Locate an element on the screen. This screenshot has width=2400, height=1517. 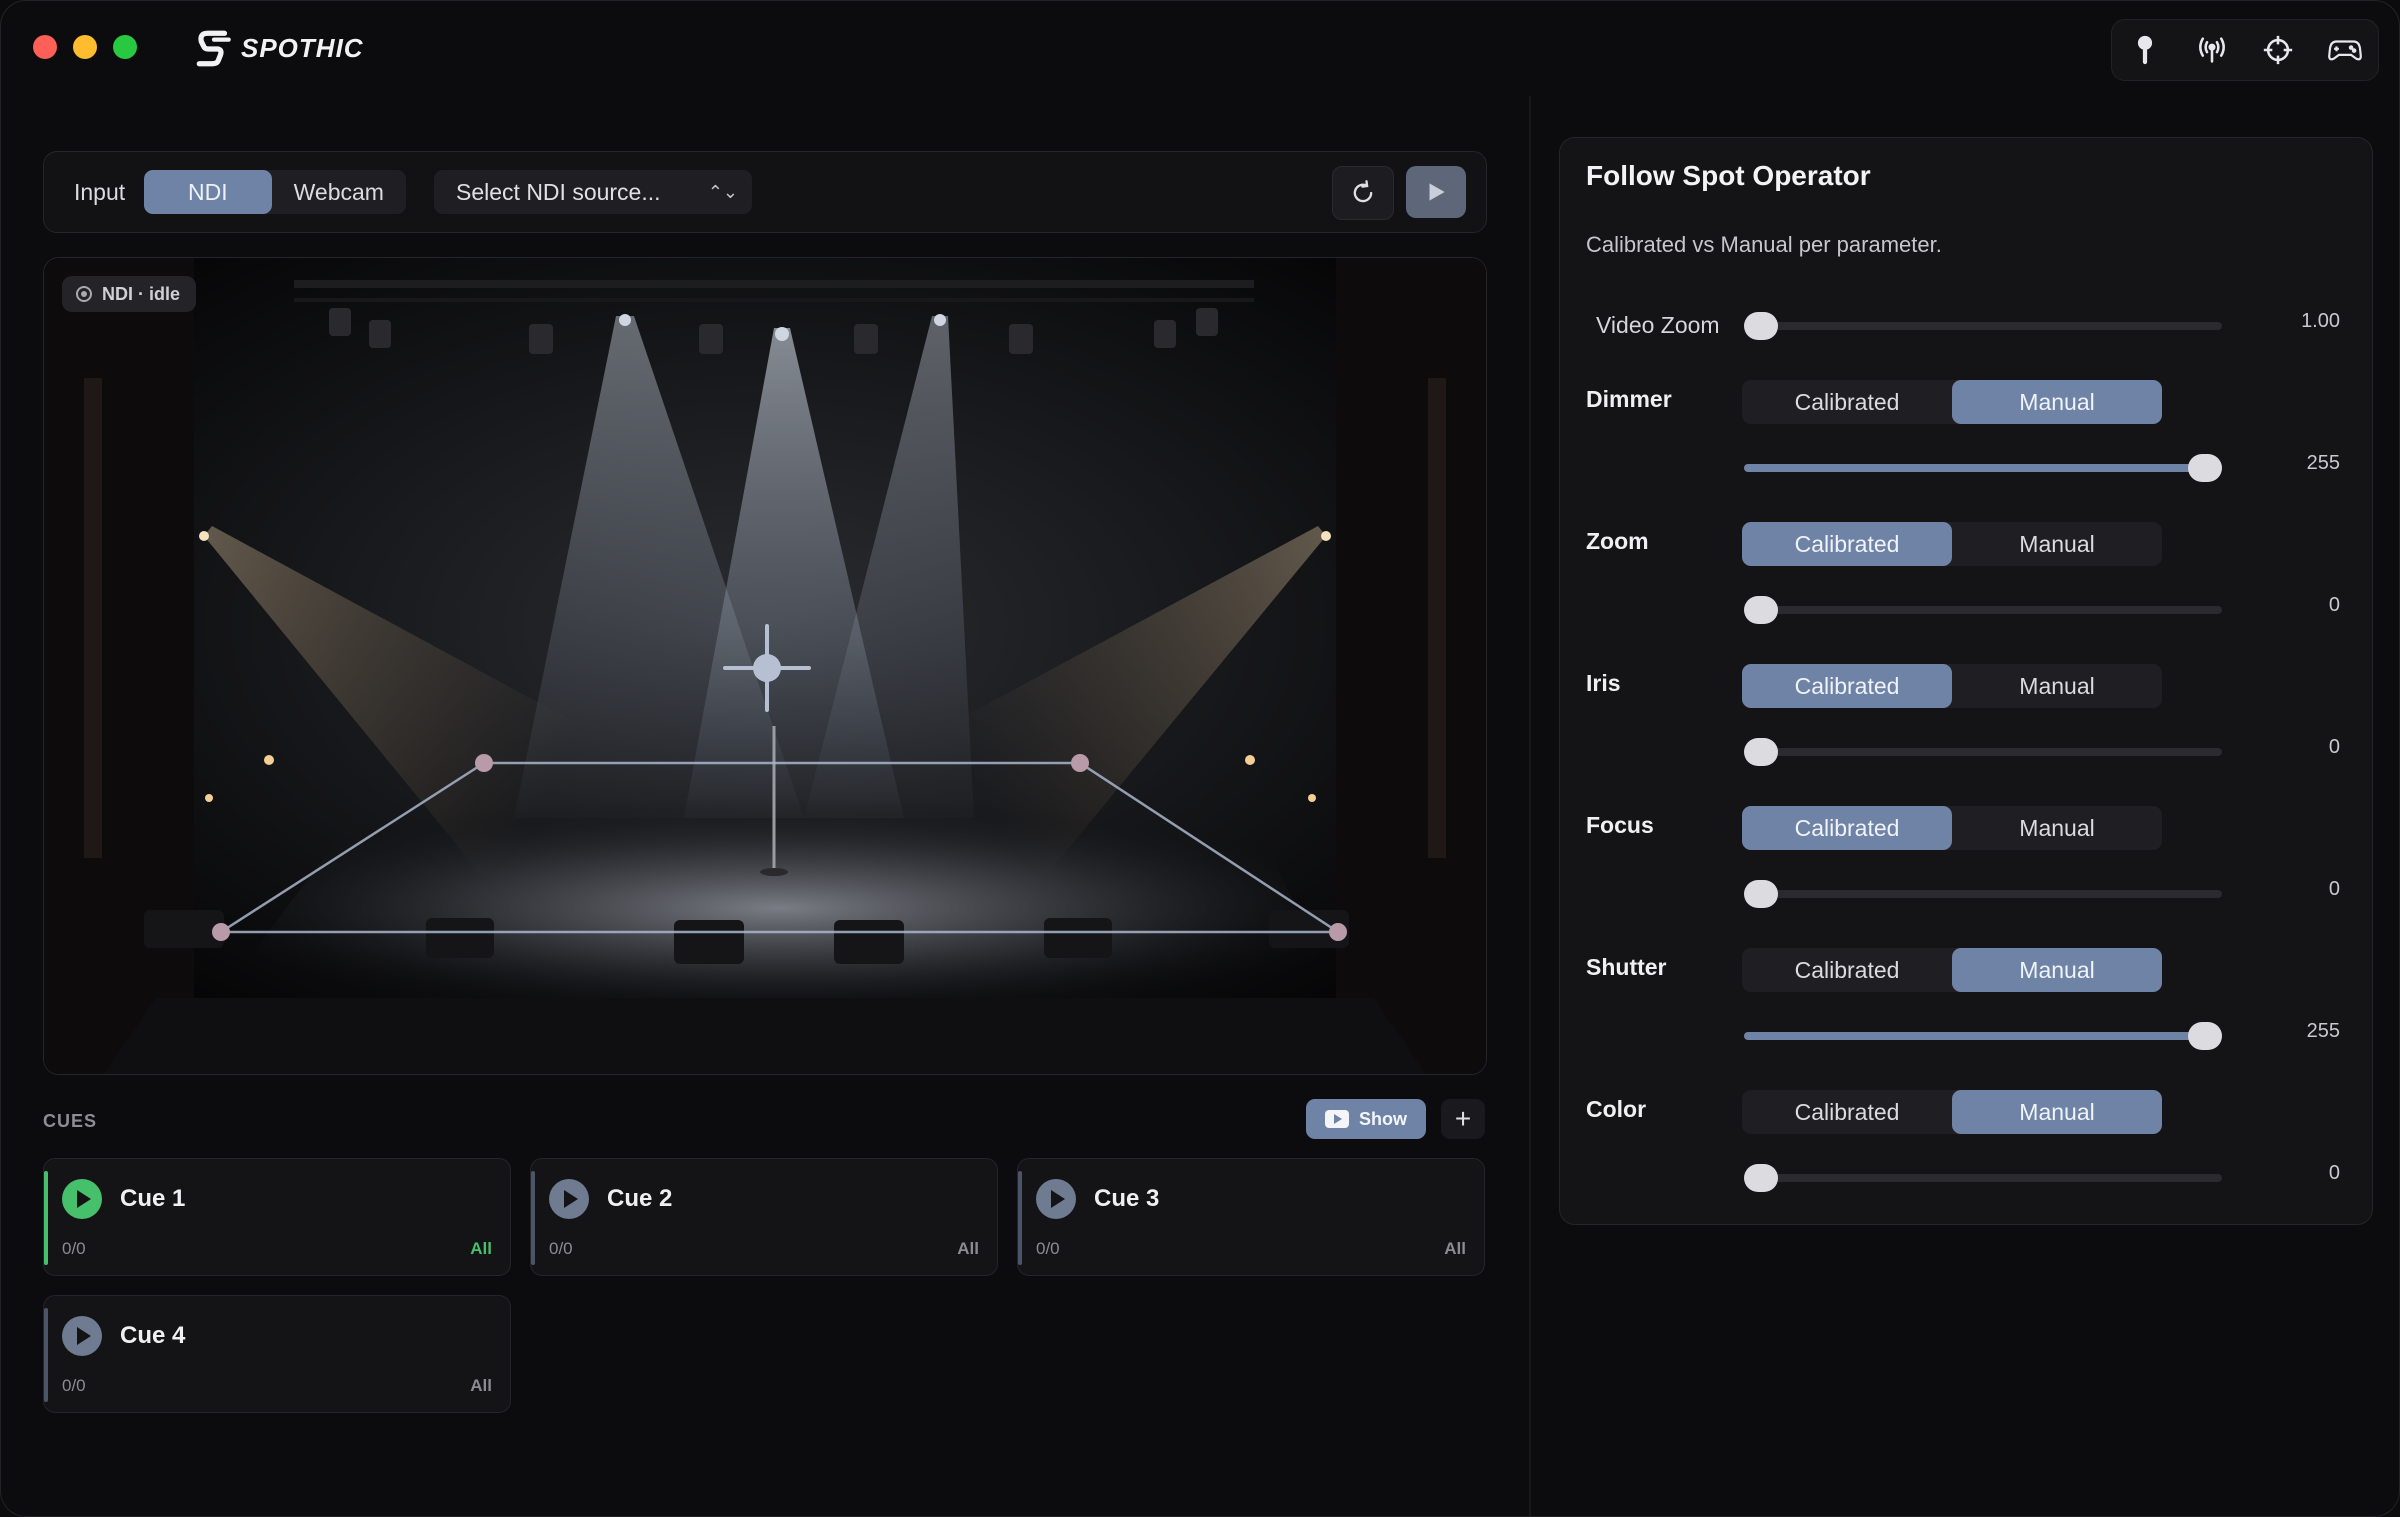
video-zoom-slider is located at coordinates (1983, 326).